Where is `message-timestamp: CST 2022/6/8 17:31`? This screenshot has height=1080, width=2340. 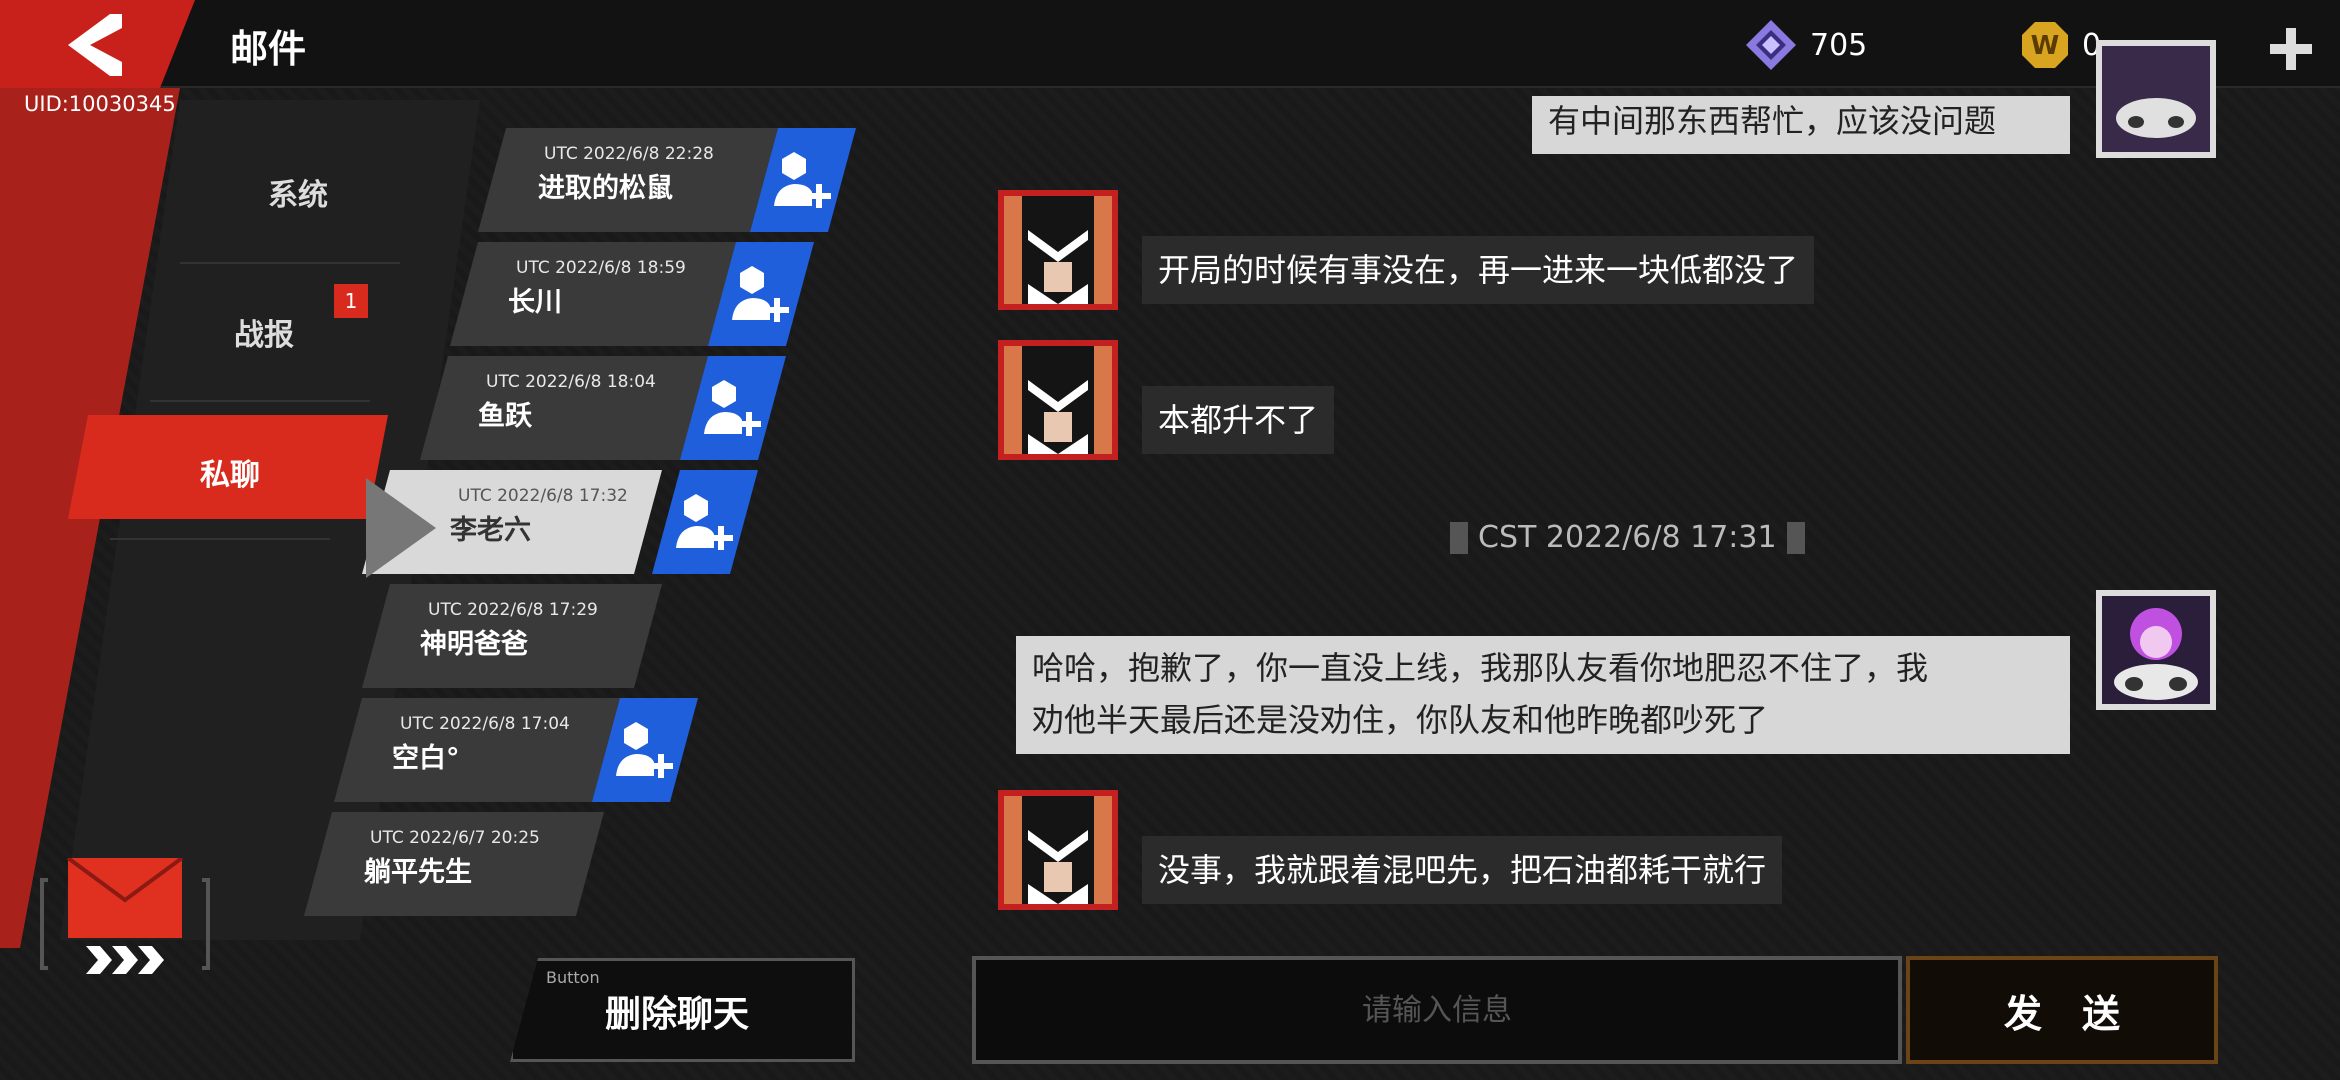 message-timestamp: CST 2022/6/8 17:31 is located at coordinates (1627, 537).